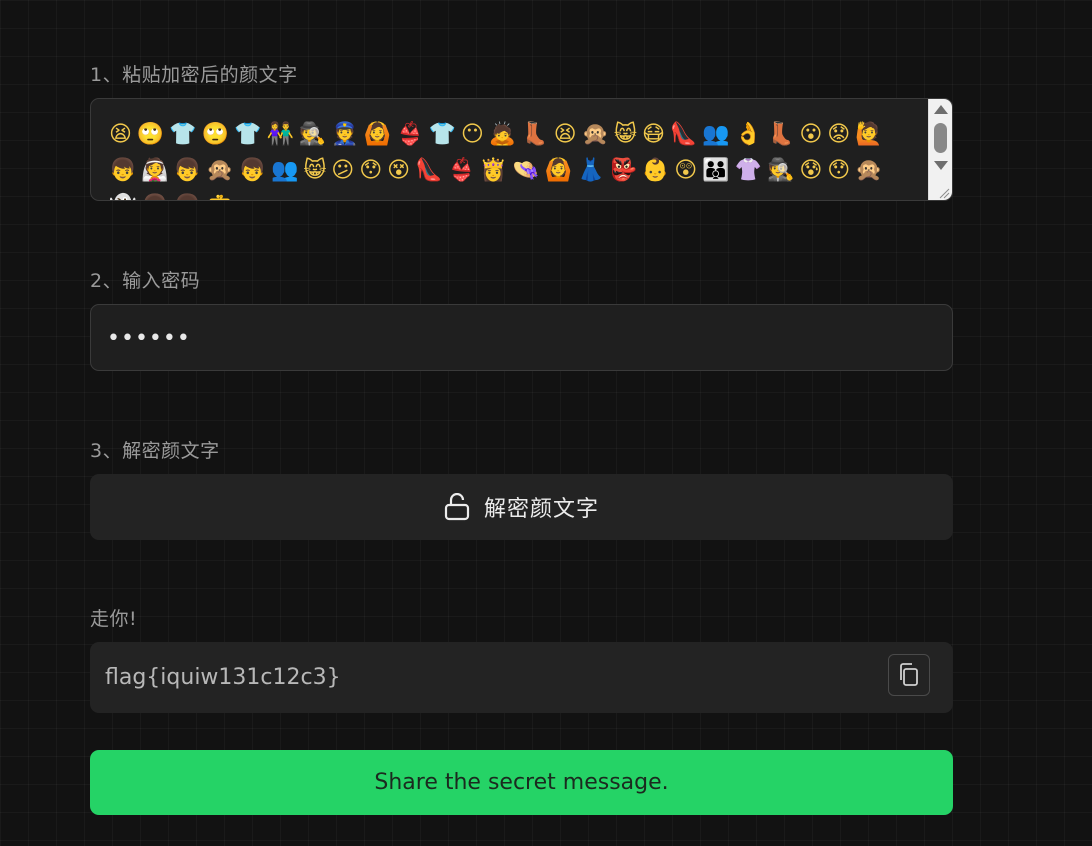  I want to click on copy-button, so click(909, 675).